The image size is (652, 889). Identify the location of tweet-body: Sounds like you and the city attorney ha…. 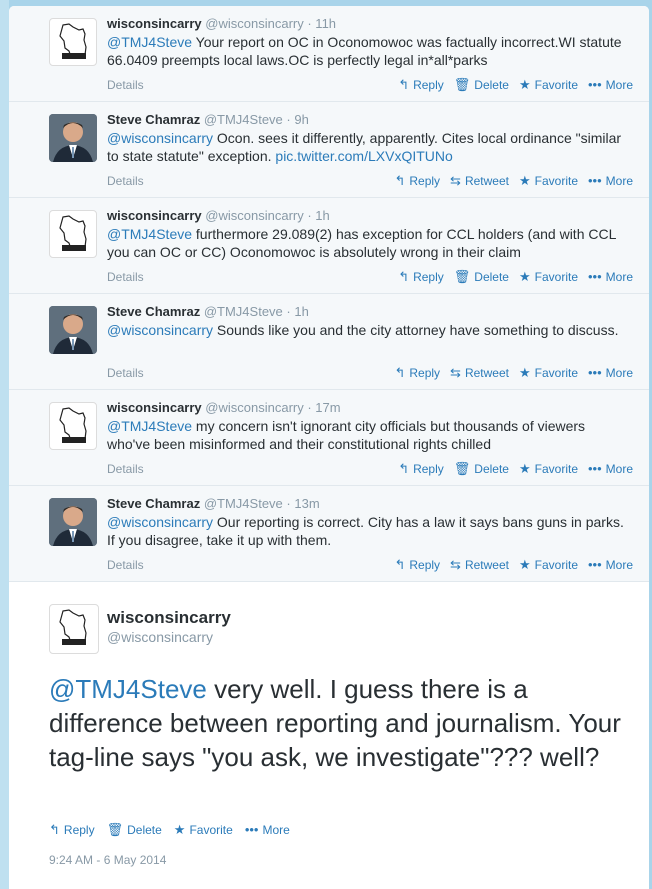
(416, 330).